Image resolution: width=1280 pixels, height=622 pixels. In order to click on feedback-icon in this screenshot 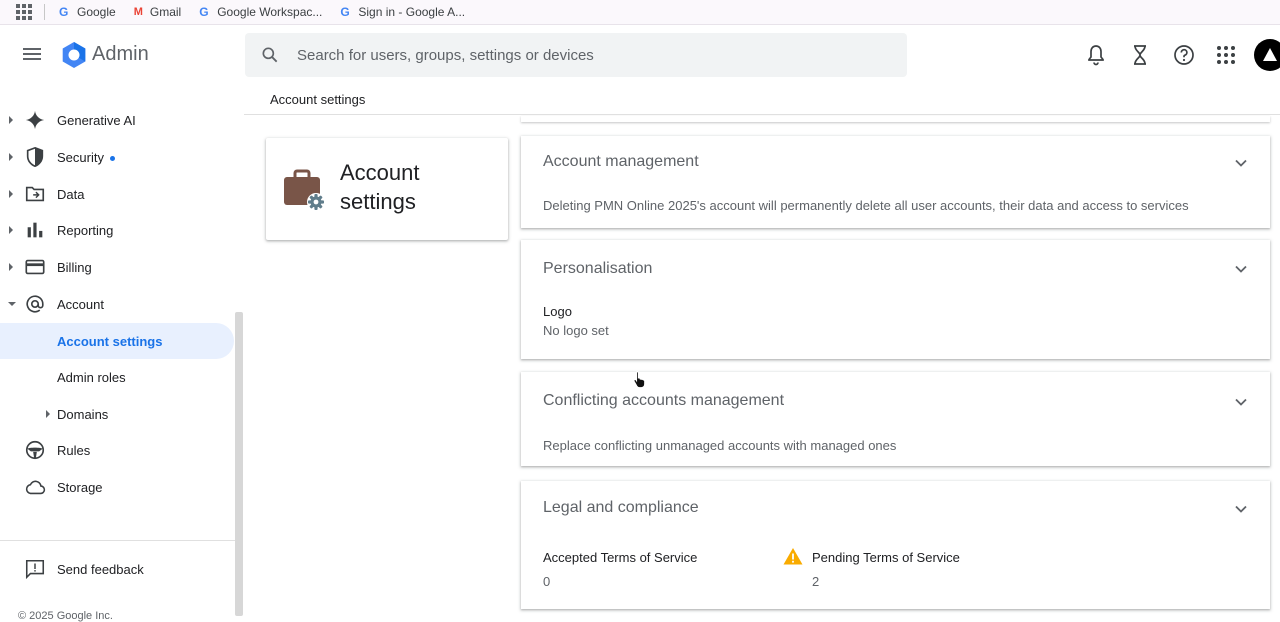, I will do `click(35, 569)`.